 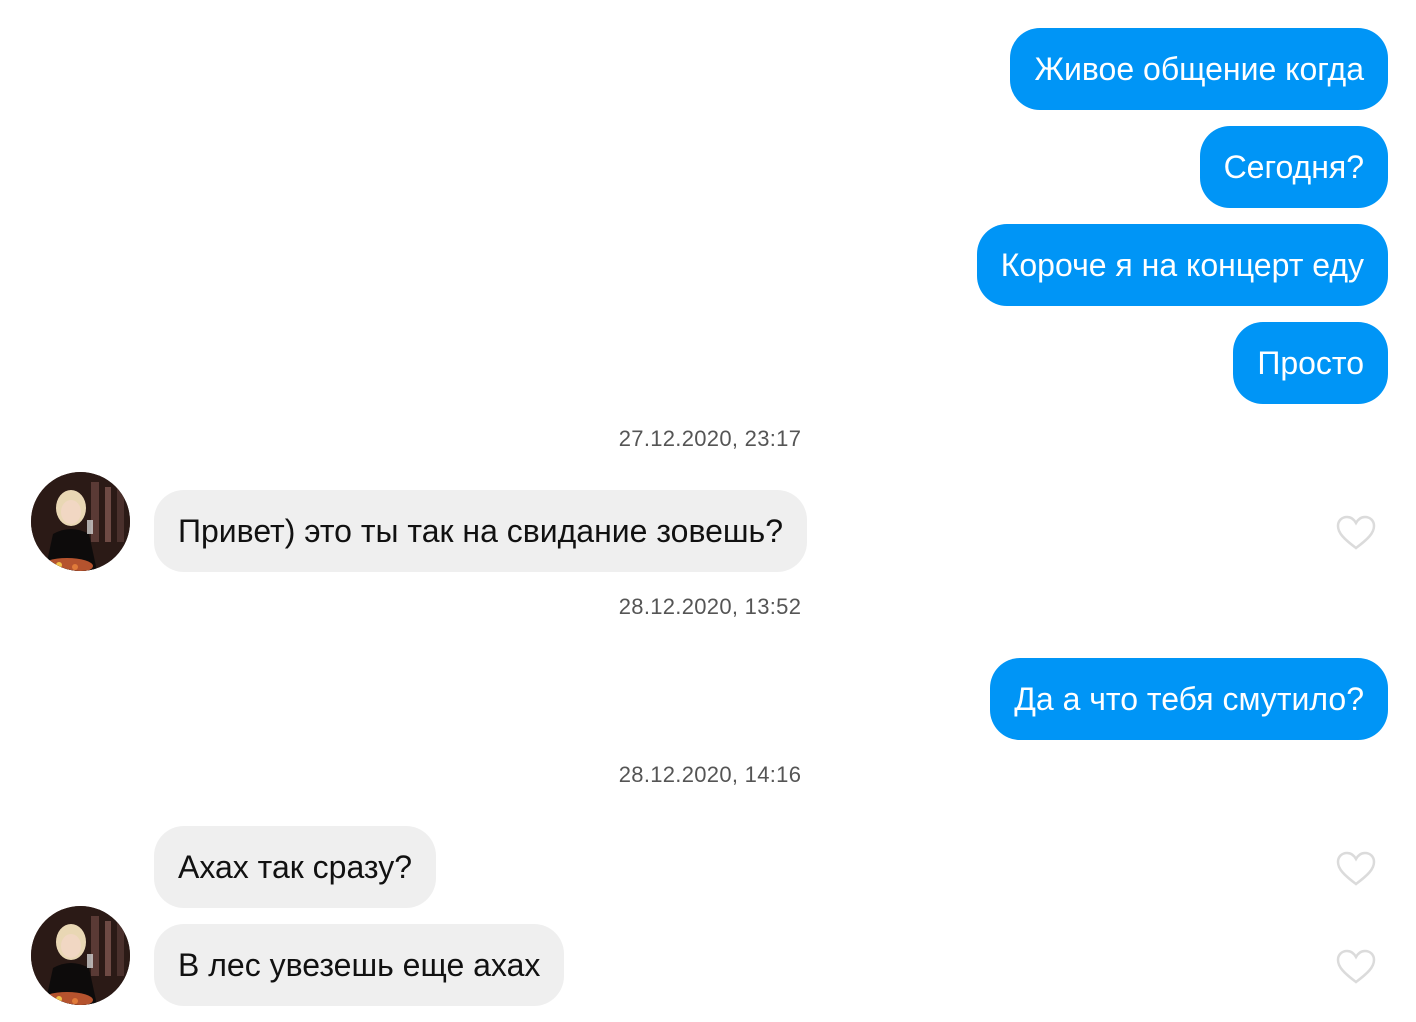 I want to click on incoming-message: Ахах так сразу?, so click(x=295, y=867).